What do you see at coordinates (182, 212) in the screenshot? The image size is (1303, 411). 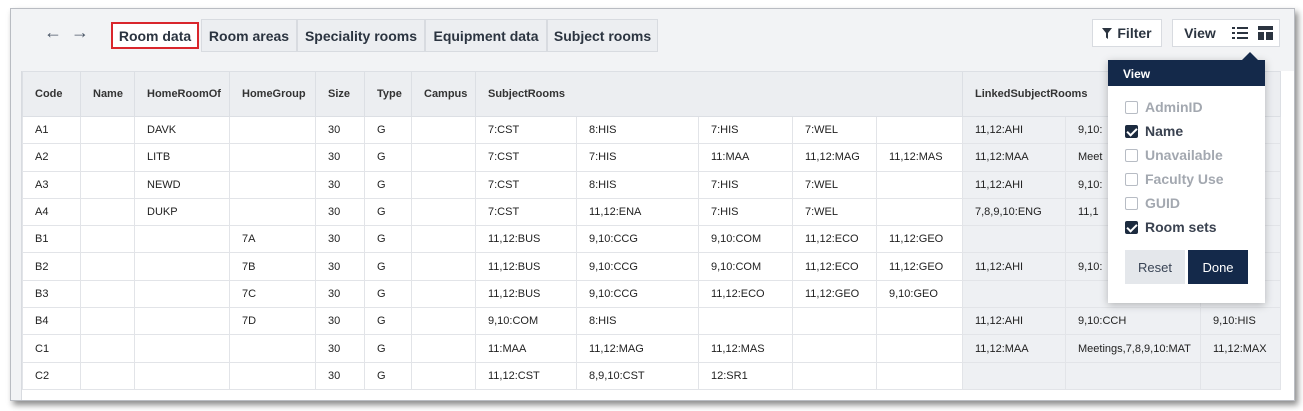 I see `table-cell: DUKP` at bounding box center [182, 212].